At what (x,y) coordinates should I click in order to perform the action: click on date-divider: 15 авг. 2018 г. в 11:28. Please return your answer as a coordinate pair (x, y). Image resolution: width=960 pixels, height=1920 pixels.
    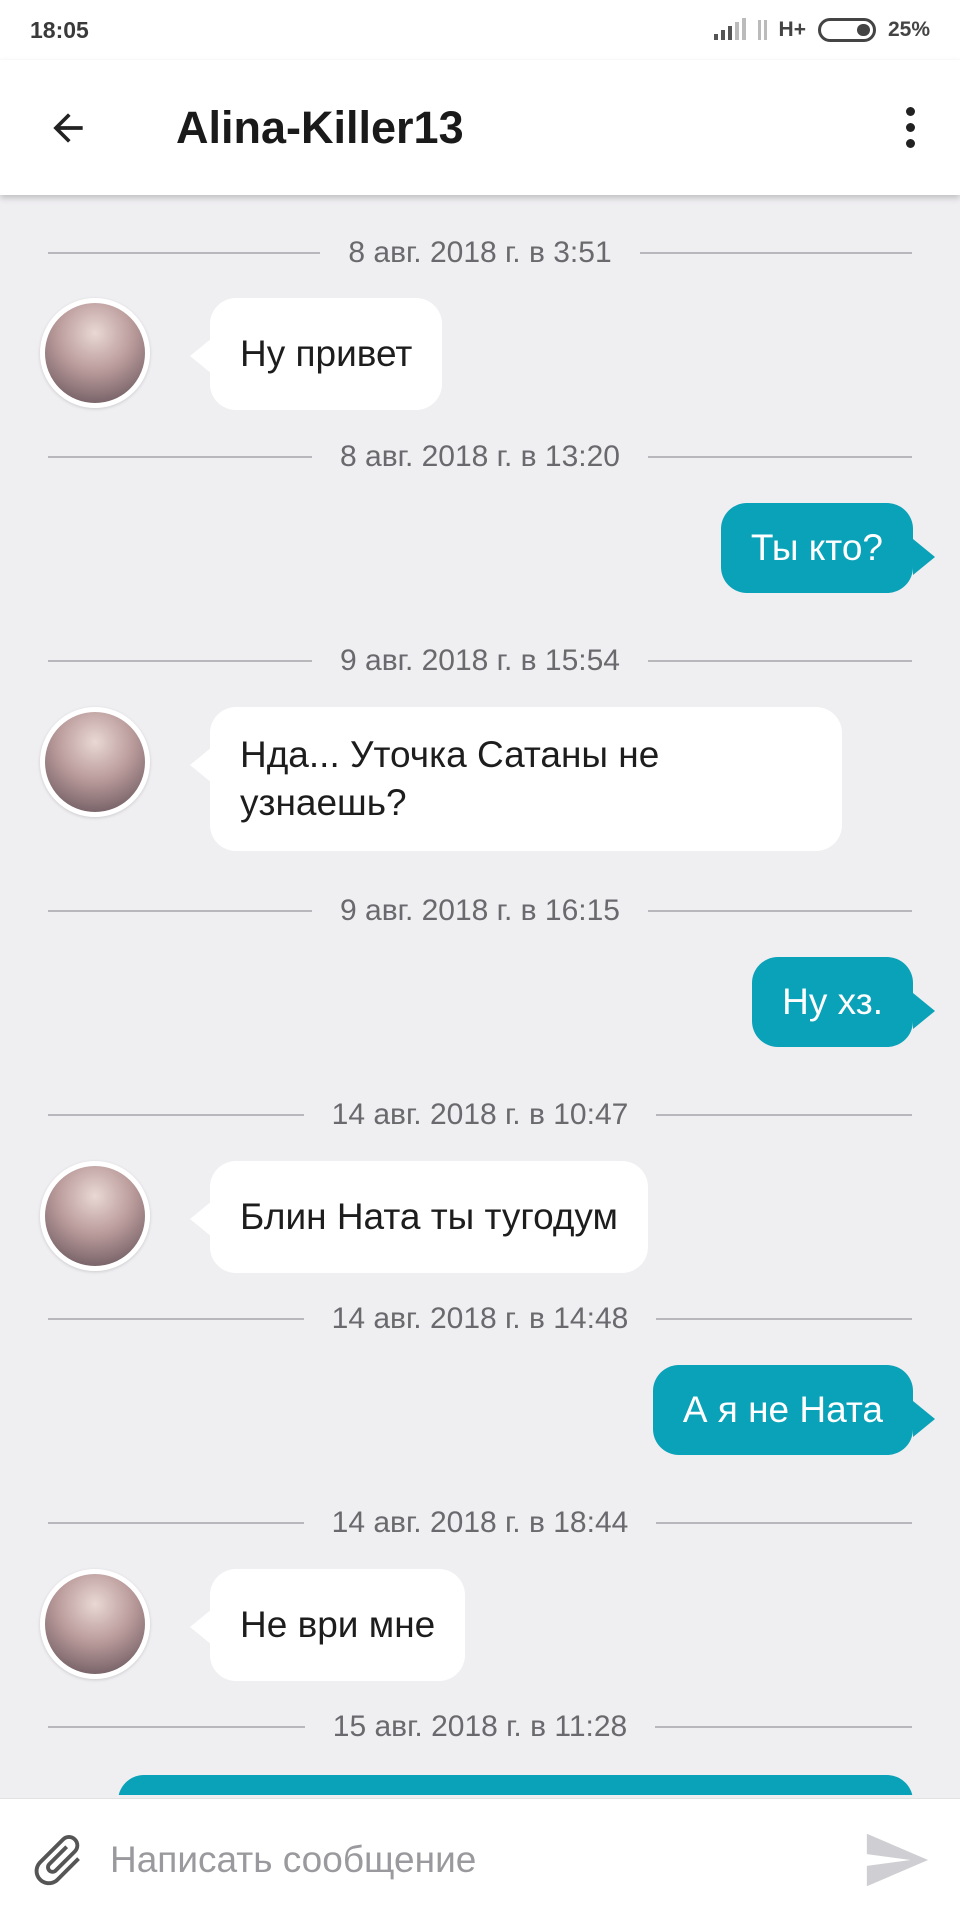
    Looking at the image, I should click on (480, 1727).